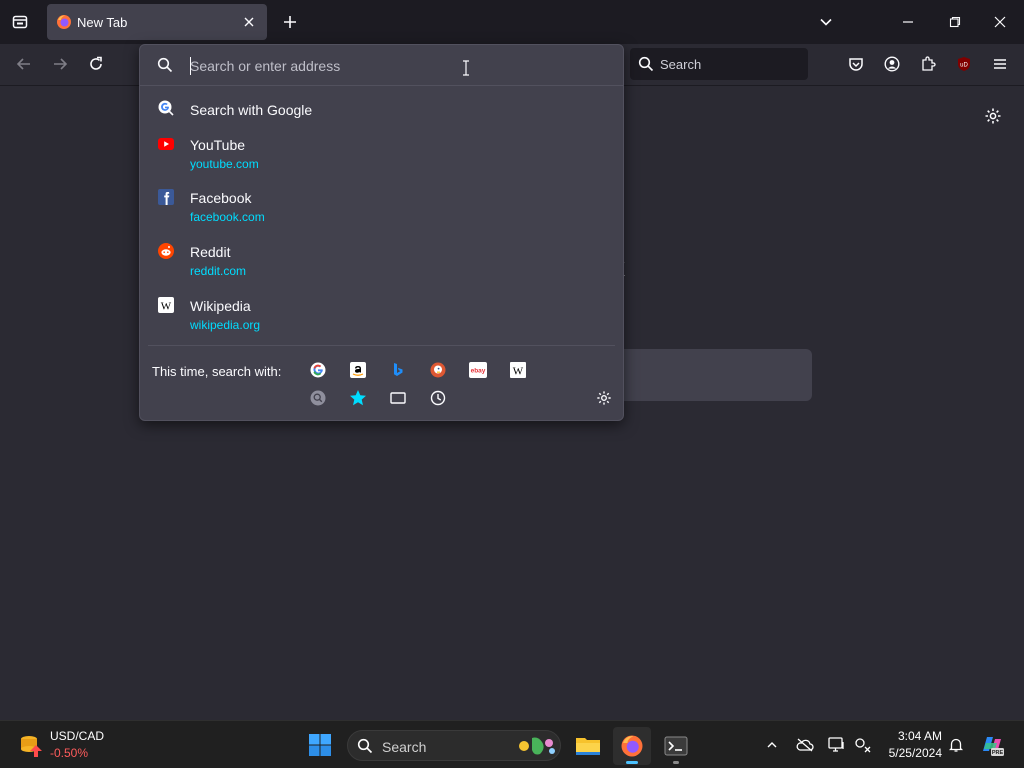 Image resolution: width=1024 pixels, height=768 pixels. I want to click on result-wikipedia: W Wikipedia wikipedia.org, so click(381, 316).